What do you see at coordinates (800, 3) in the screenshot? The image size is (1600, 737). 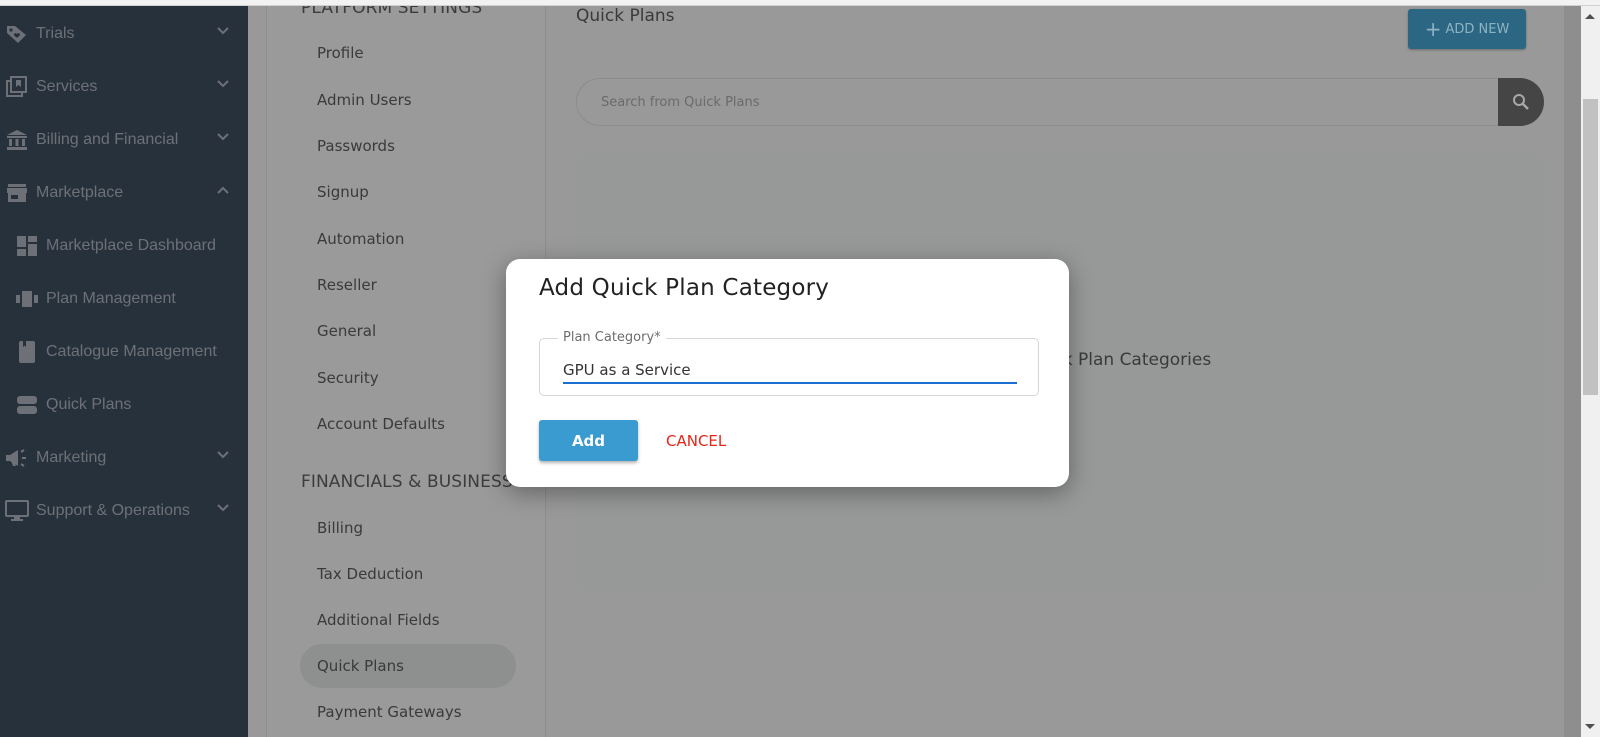 I see `browser-top-edge` at bounding box center [800, 3].